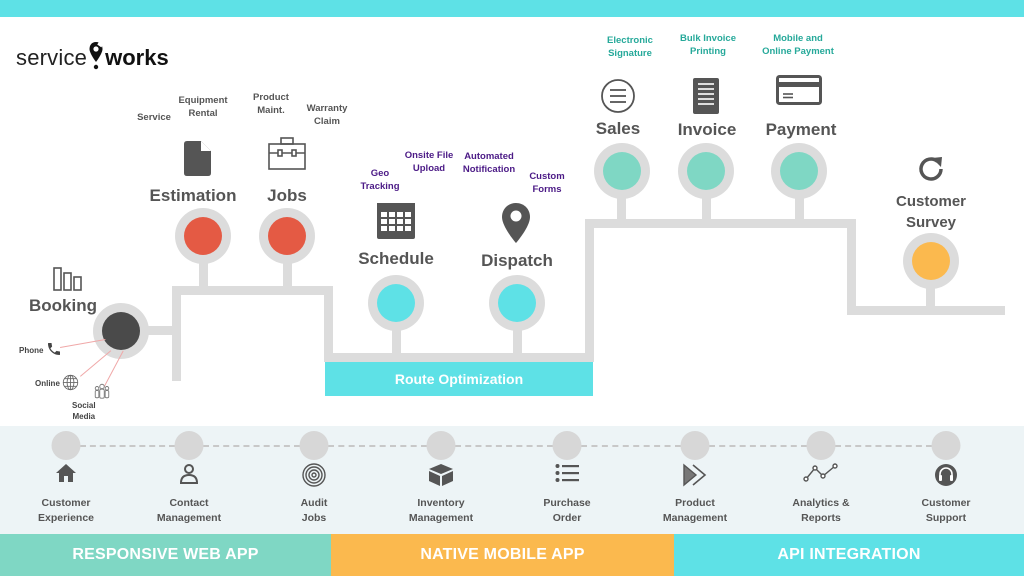 The height and width of the screenshot is (576, 1024). Describe the element at coordinates (203, 107) in the screenshot. I see `feature-equipment-rental: Equipment Rental` at that location.